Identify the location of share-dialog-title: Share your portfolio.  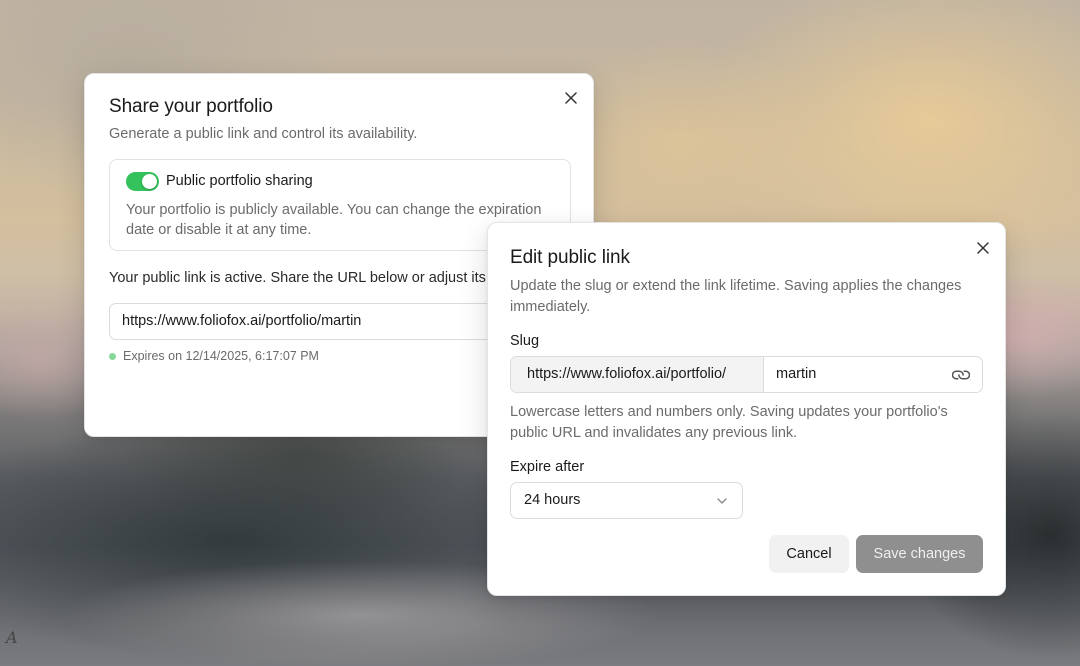
(191, 106).